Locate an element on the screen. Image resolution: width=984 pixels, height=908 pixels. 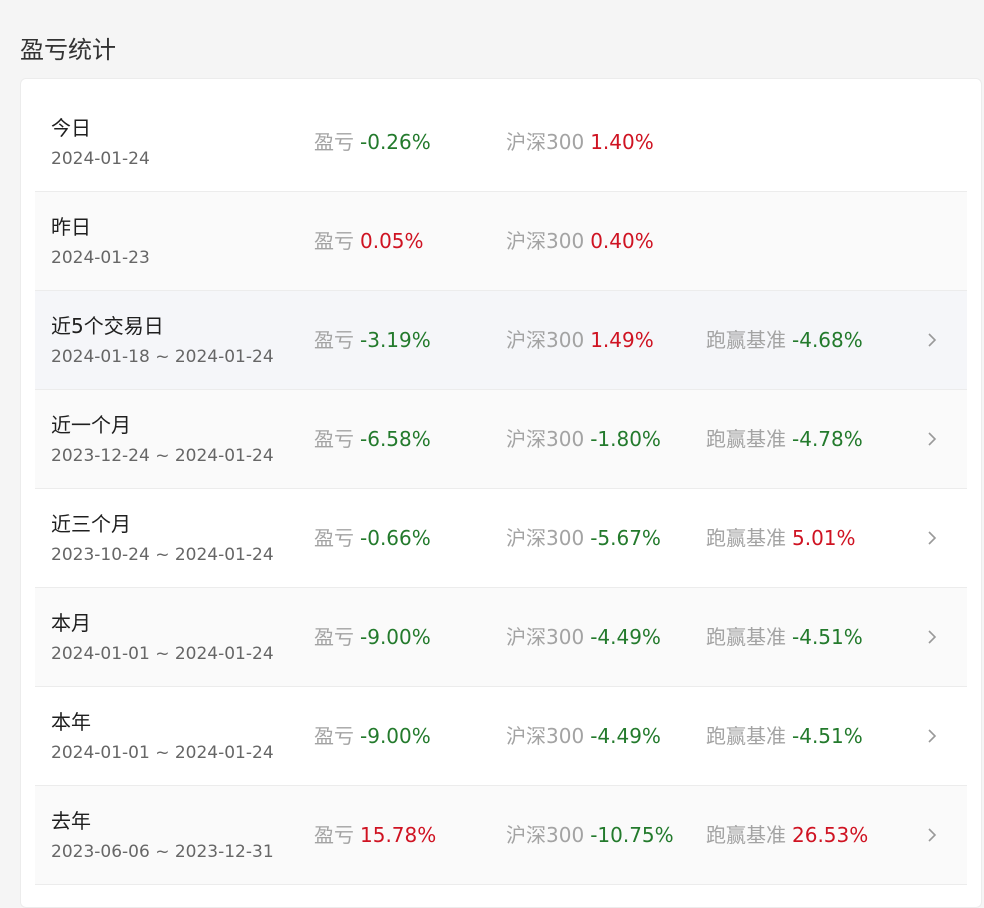
pnl-value: -0.66% is located at coordinates (395, 538).